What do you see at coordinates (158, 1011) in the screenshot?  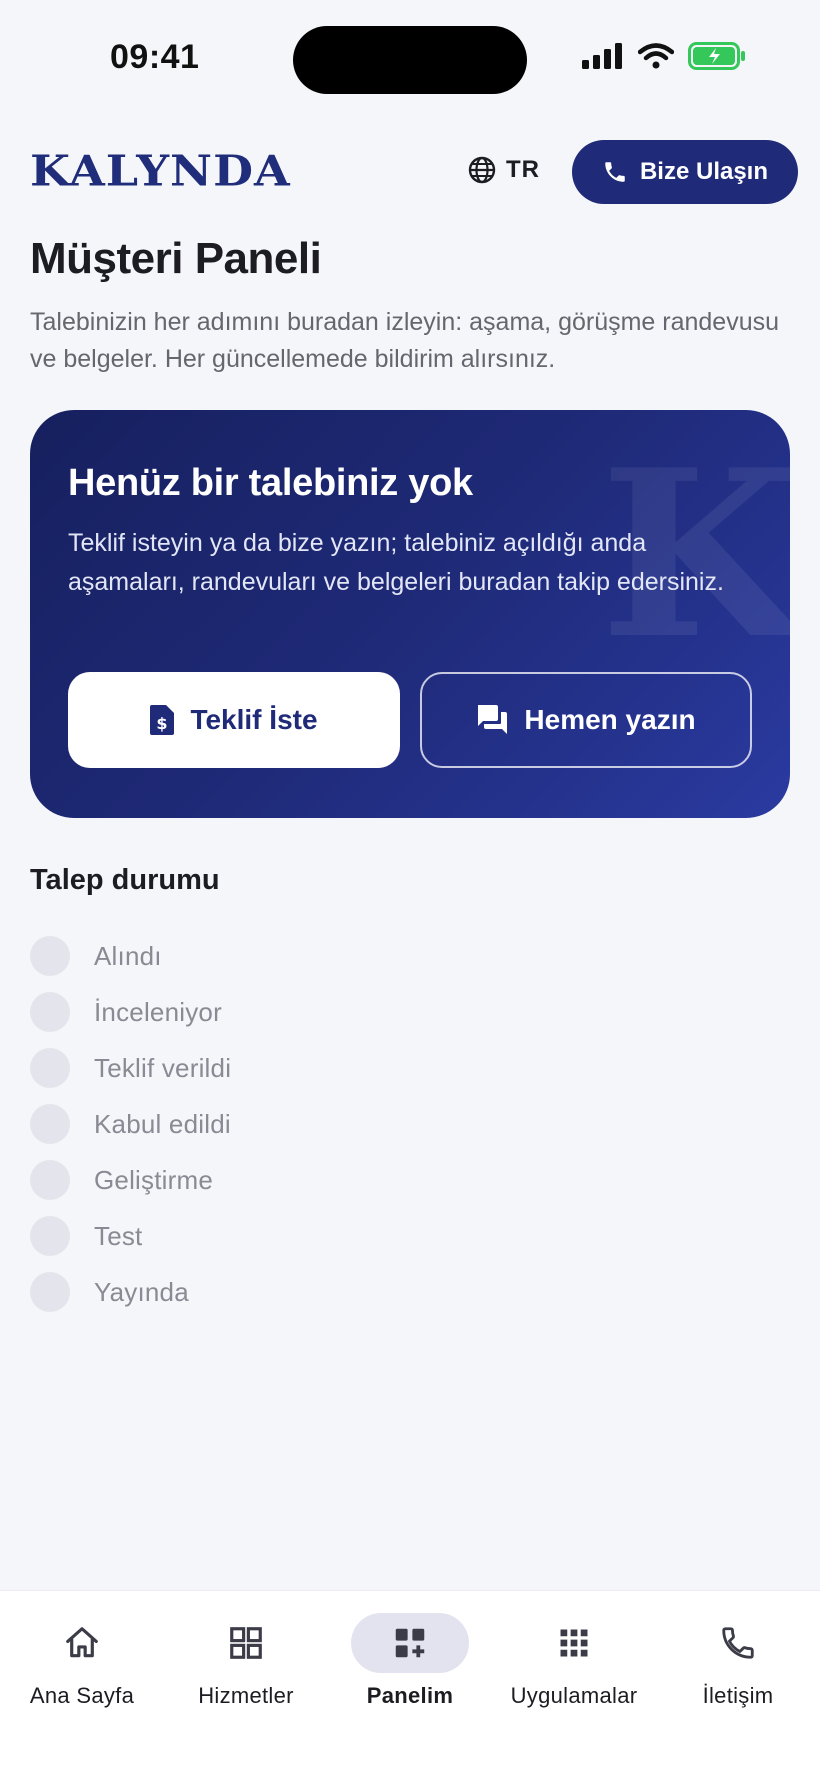 I see `step-label: İnceleniyor` at bounding box center [158, 1011].